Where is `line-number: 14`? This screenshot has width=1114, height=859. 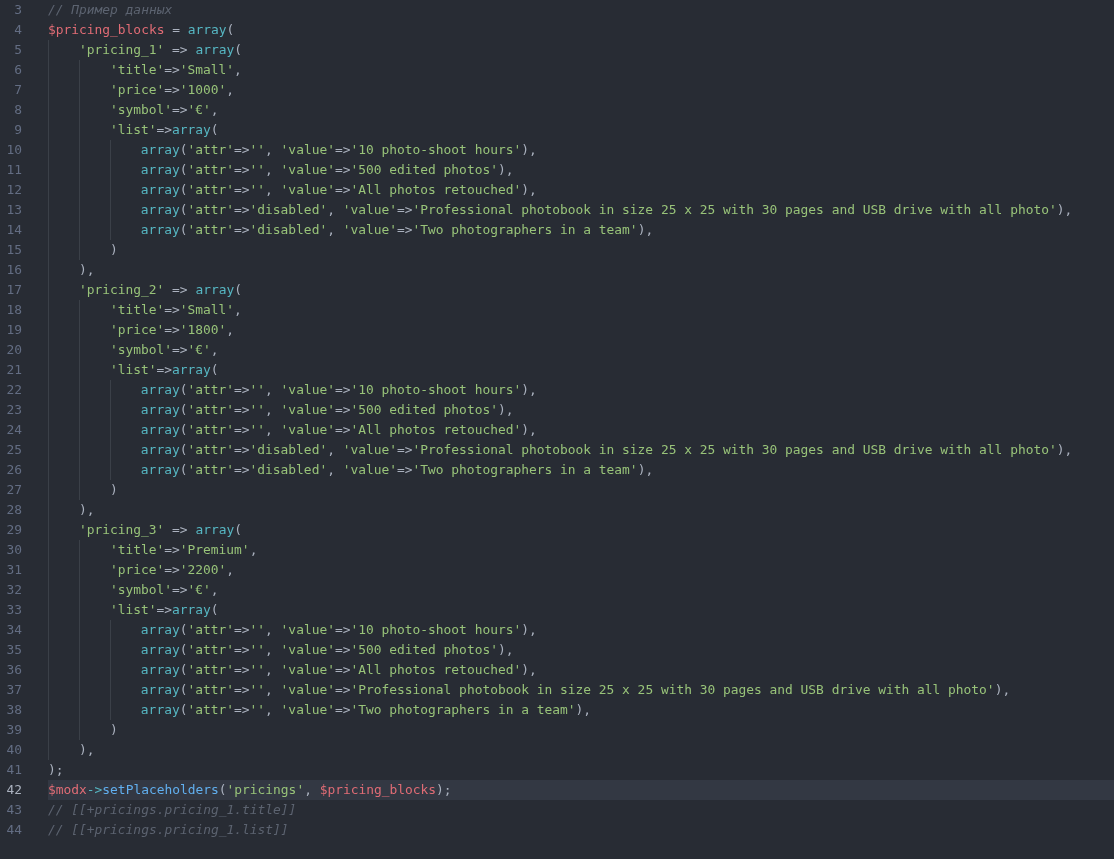
line-number: 14 is located at coordinates (13, 230).